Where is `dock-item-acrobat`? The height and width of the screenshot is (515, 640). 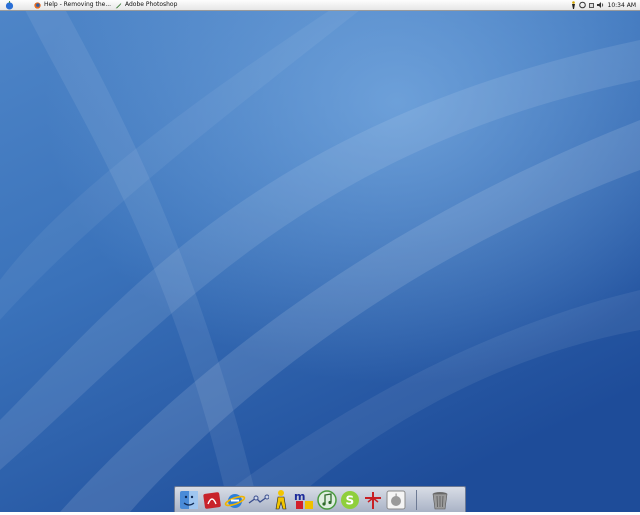
dock-item-acrobat is located at coordinates (212, 500).